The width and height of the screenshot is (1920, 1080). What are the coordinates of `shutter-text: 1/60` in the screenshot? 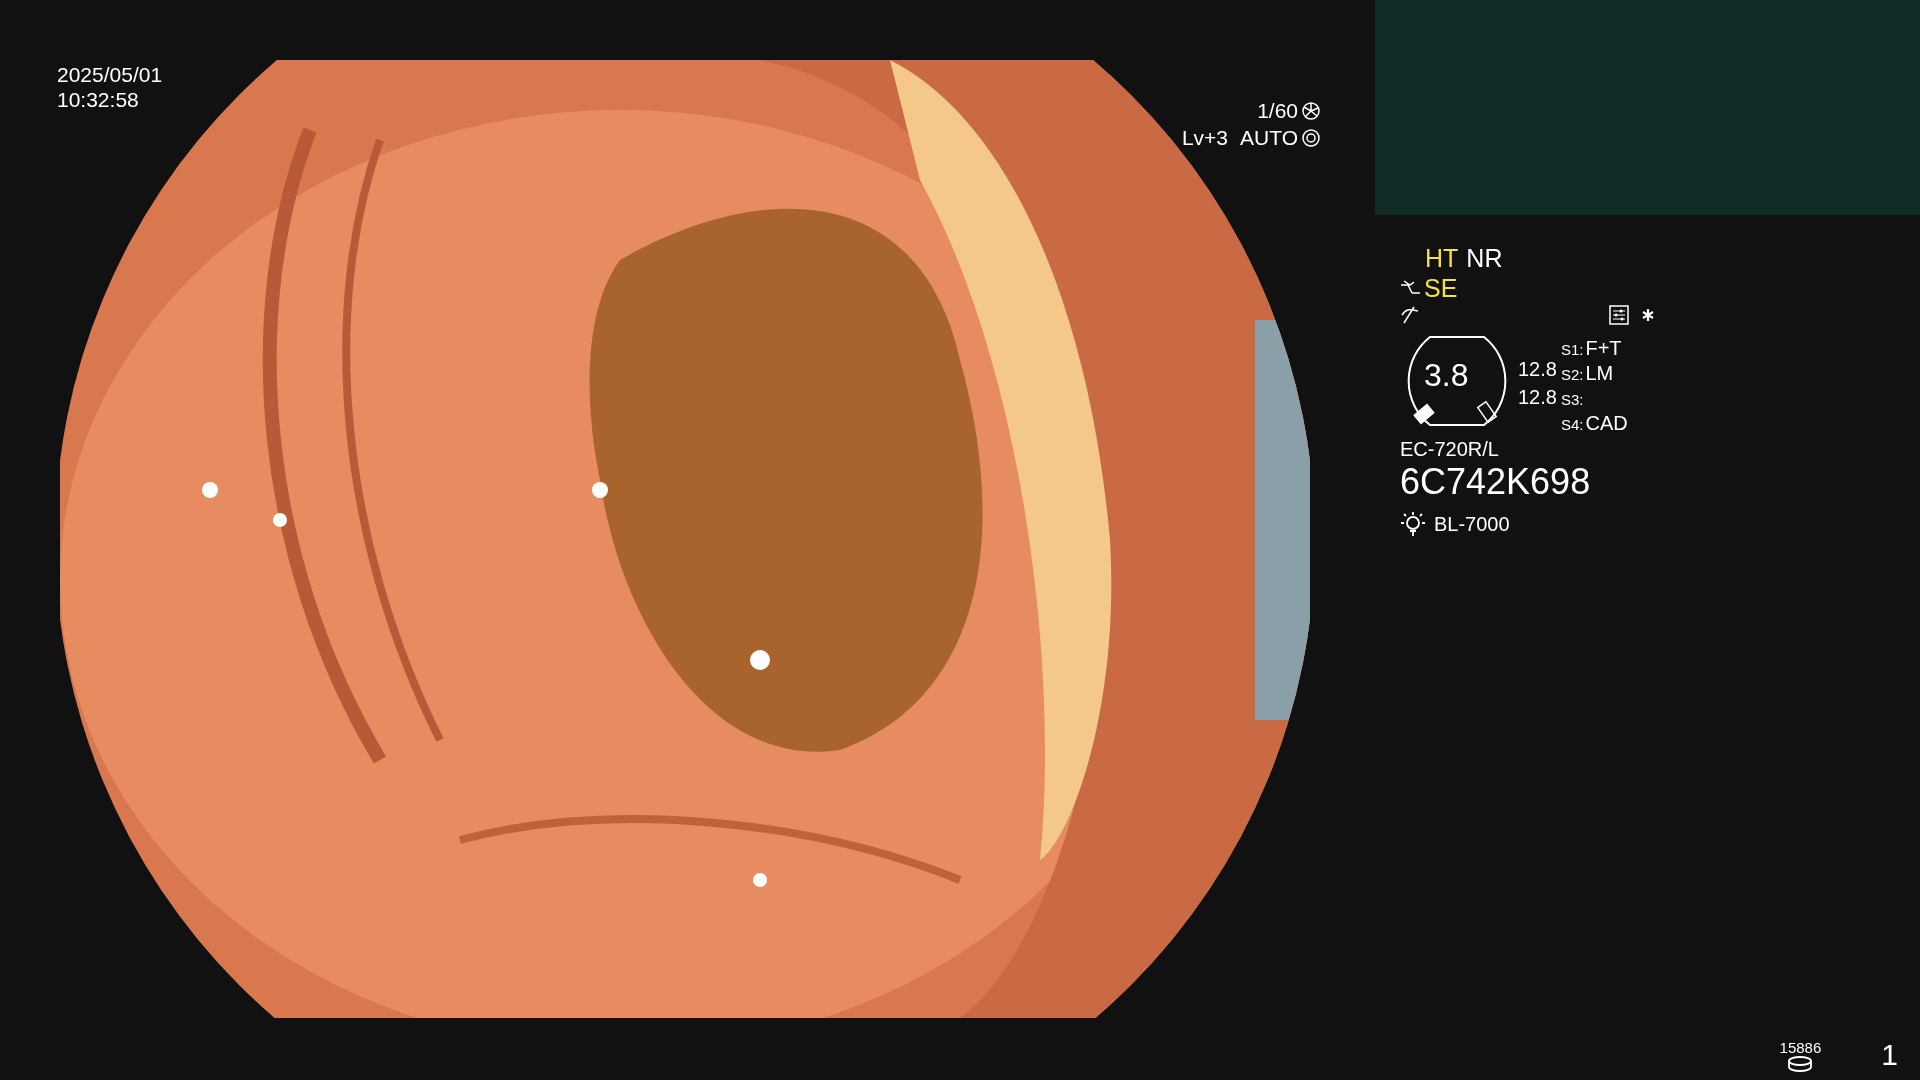 It's located at (1277, 110).